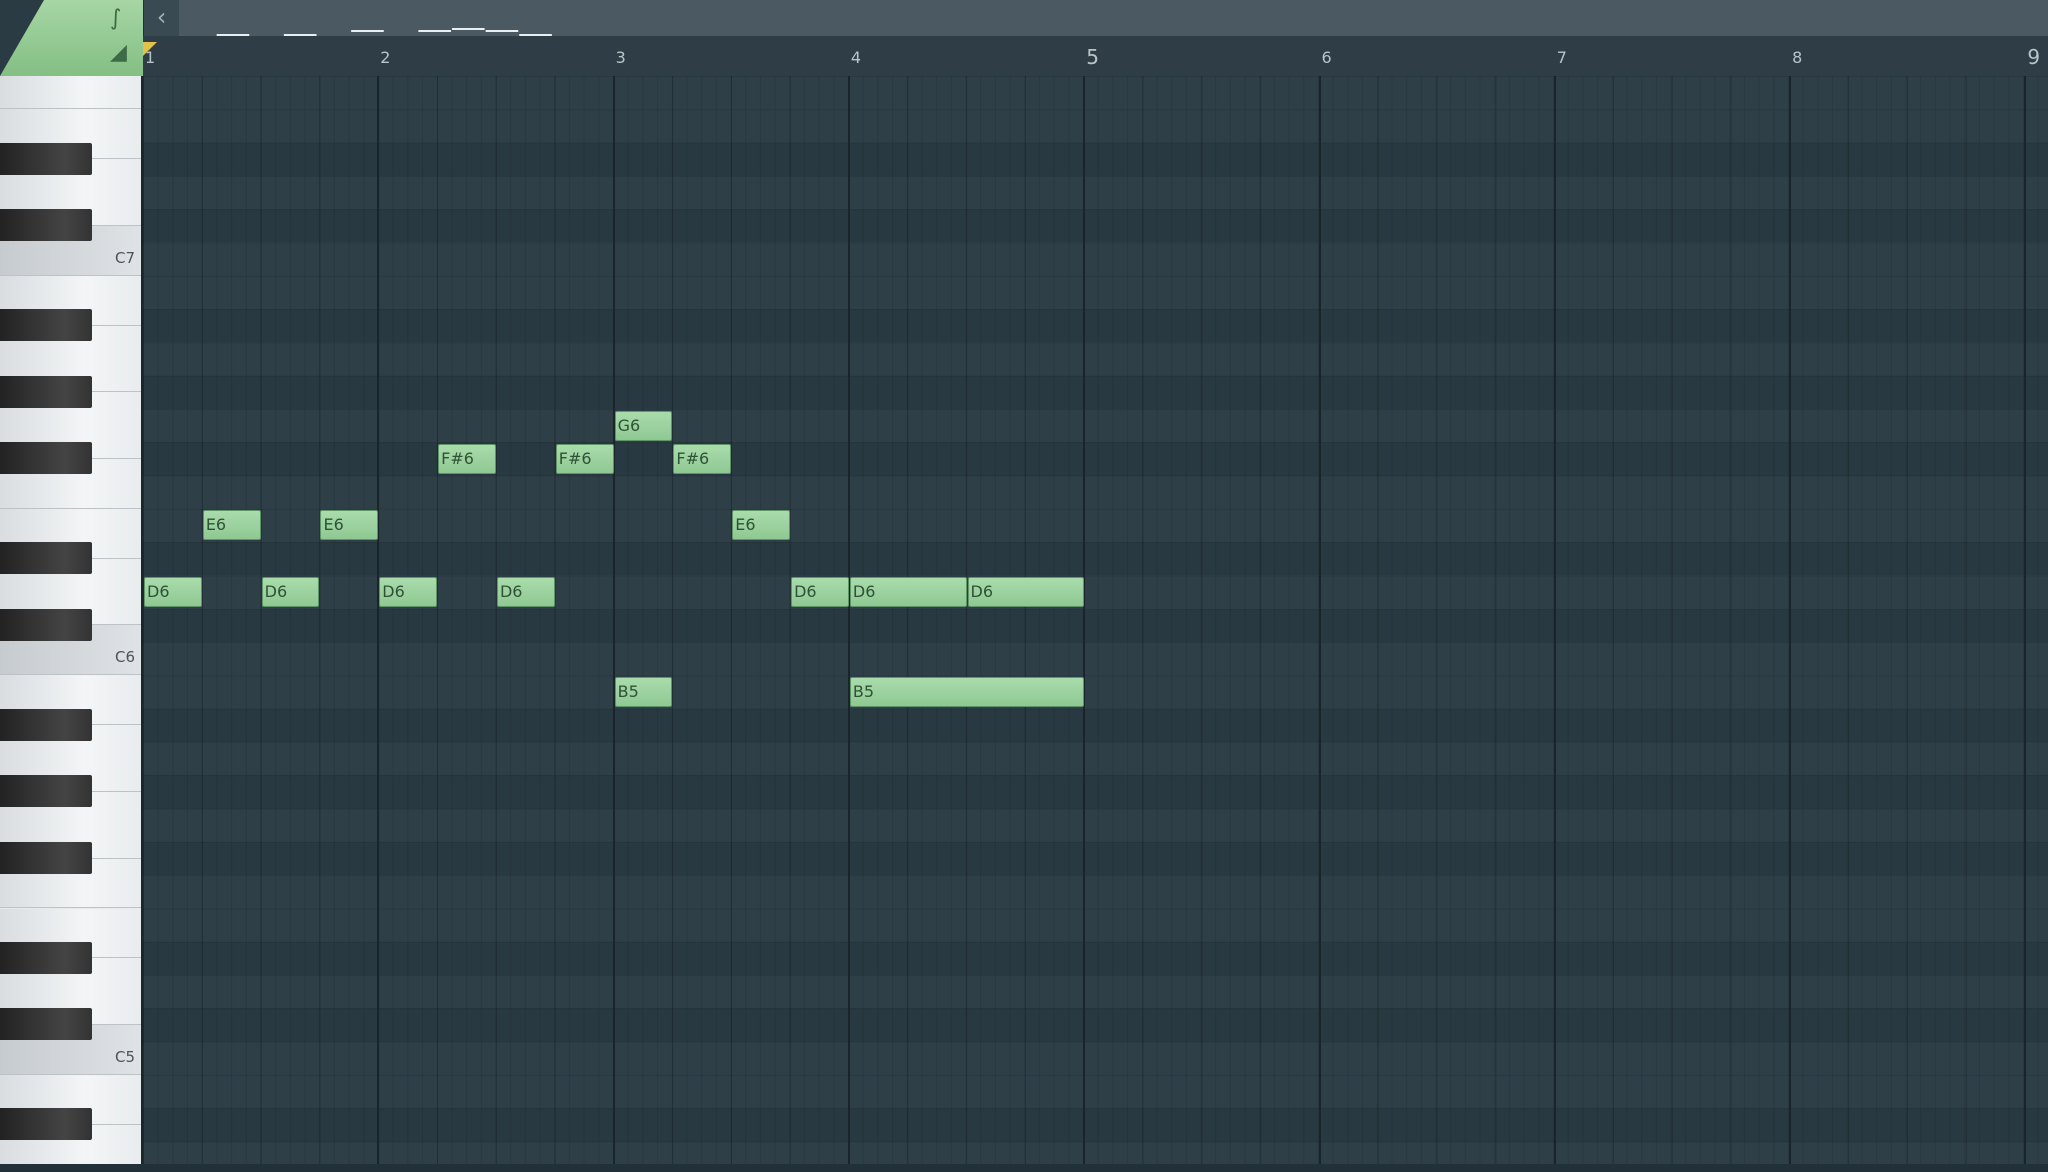 The width and height of the screenshot is (2048, 1172). Describe the element at coordinates (2034, 57) in the screenshot. I see `bar-number: 9` at that location.